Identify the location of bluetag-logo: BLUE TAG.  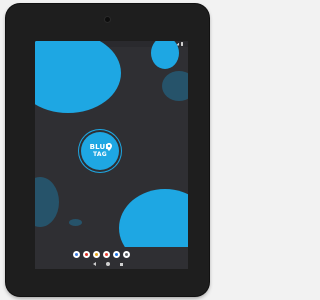
(100, 151).